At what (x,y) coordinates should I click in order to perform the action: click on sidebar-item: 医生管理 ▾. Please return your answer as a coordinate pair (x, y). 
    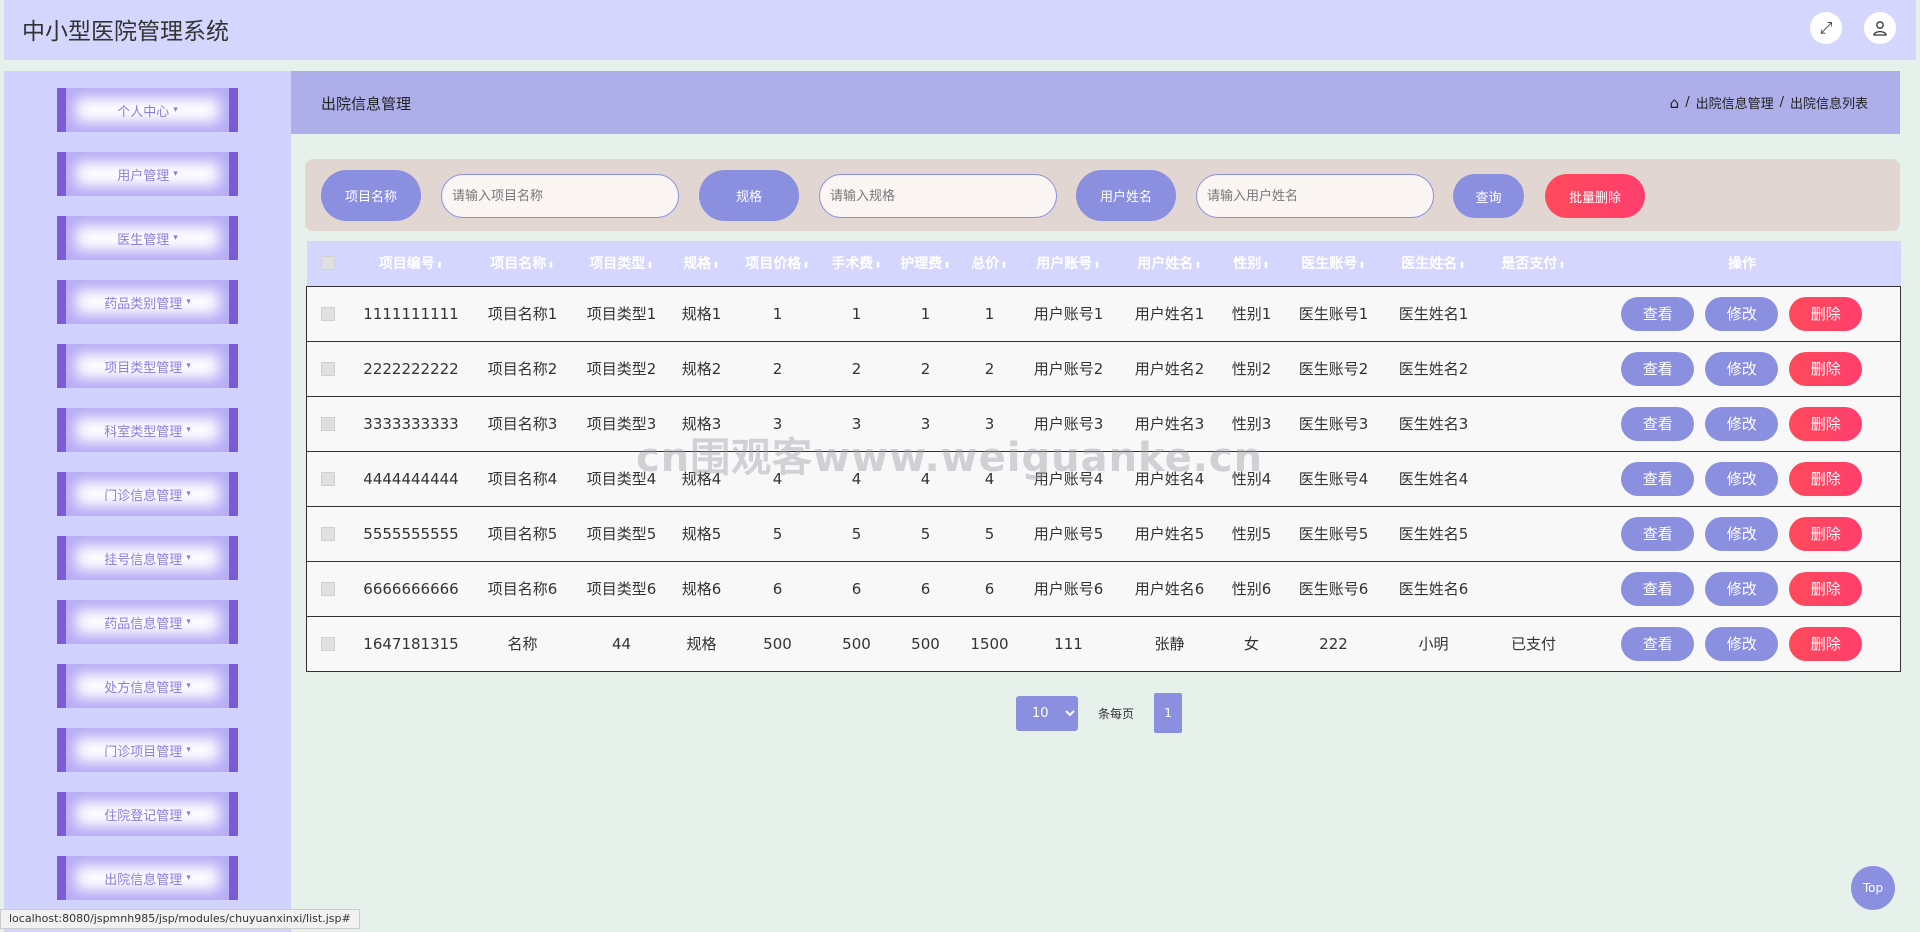
    Looking at the image, I should click on (147, 238).